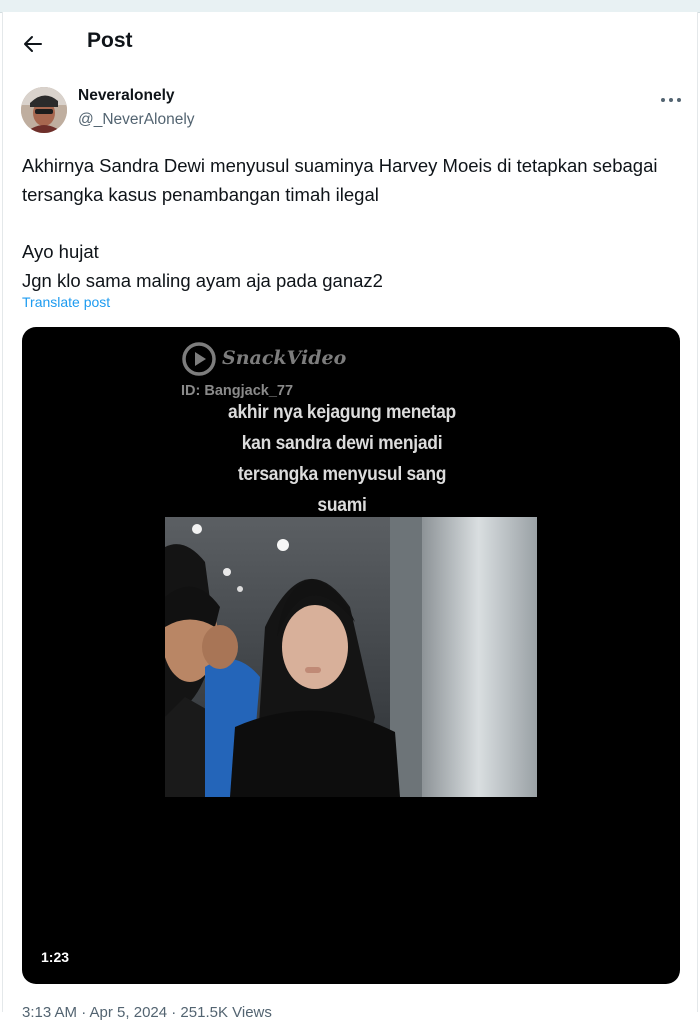 The image size is (700, 1021). Describe the element at coordinates (284, 358) in the screenshot. I see `watermark-brand: SnackVideo` at that location.